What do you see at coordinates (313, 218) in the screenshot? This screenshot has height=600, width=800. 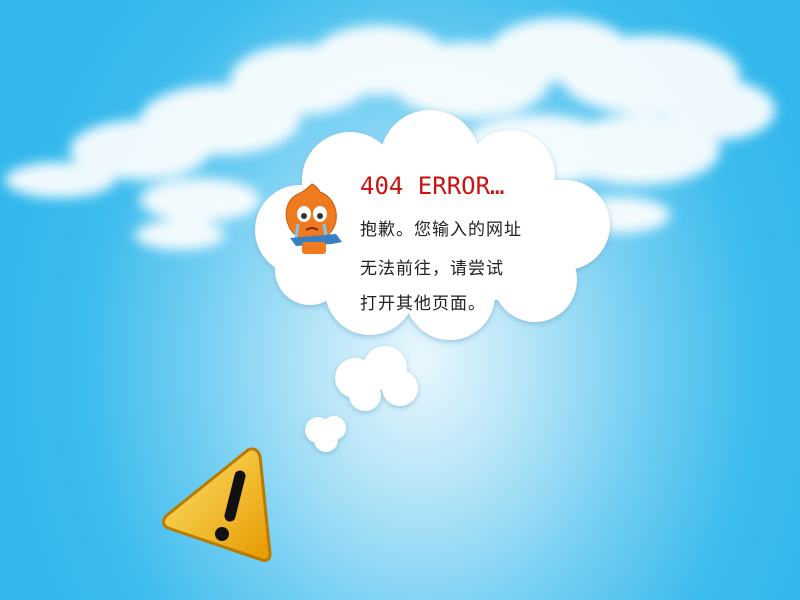 I see `crying-mascot-icon` at bounding box center [313, 218].